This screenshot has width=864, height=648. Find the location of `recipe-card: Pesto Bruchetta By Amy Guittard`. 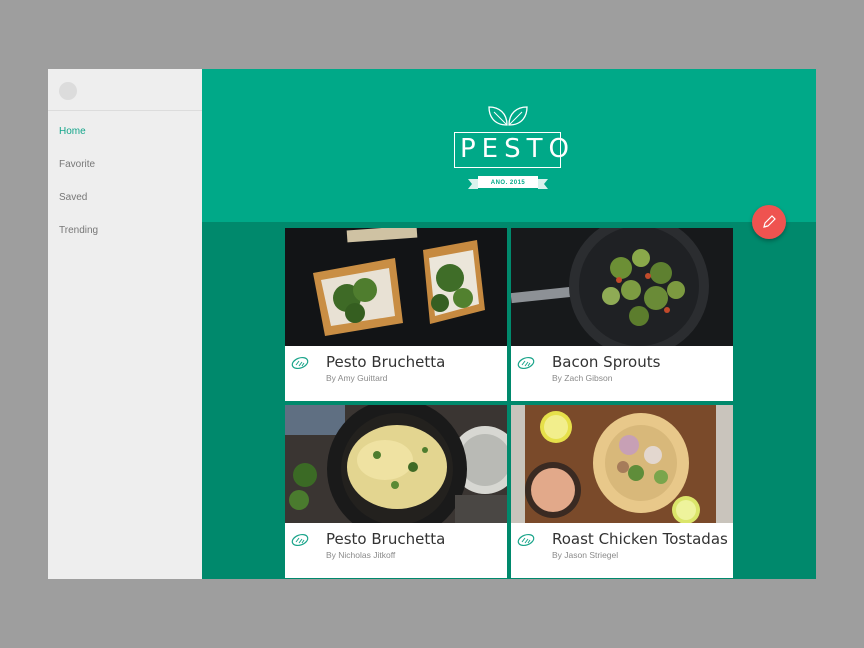

recipe-card: Pesto Bruchetta By Amy Guittard is located at coordinates (396, 314).